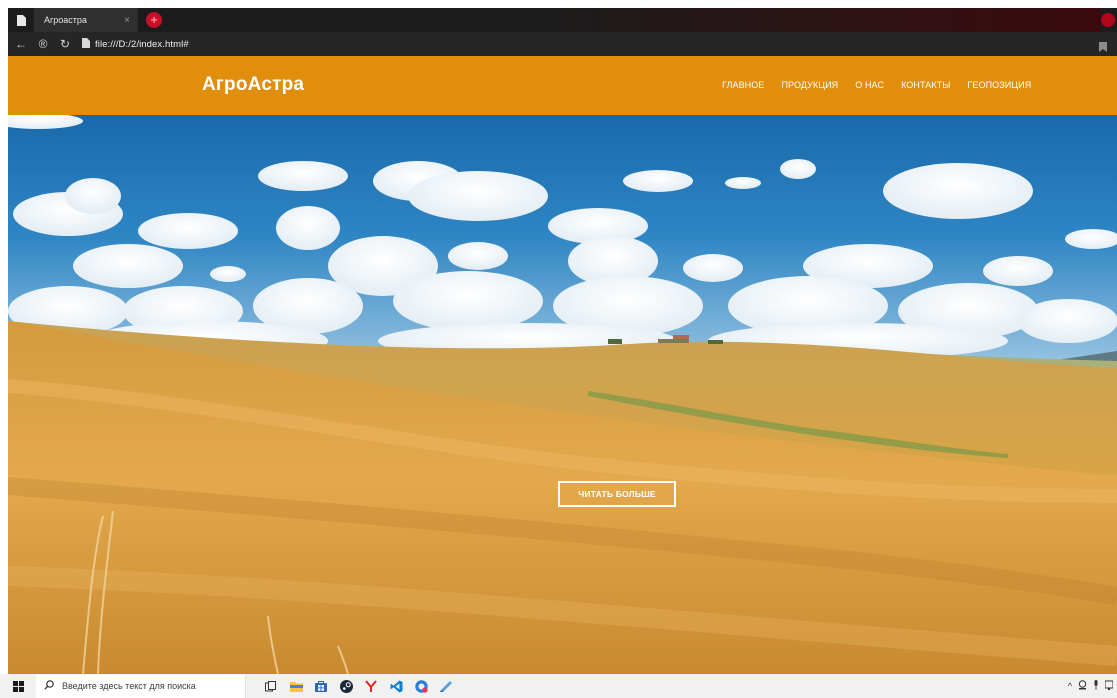  What do you see at coordinates (1103, 45) in the screenshot?
I see `bookmark-icon` at bounding box center [1103, 45].